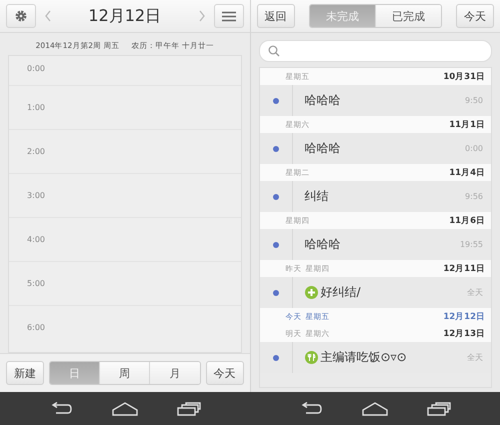 The width and height of the screenshot is (500, 425). What do you see at coordinates (341, 292) in the screenshot?
I see `task-title: 好纠结/` at bounding box center [341, 292].